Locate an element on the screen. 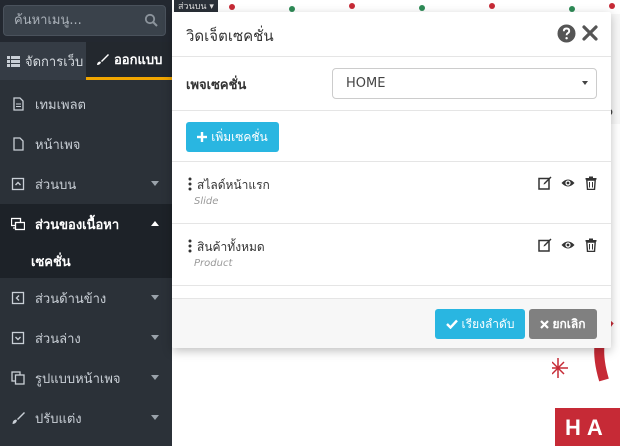 This screenshot has height=446, width=620. section-name: สไลด์หน้าแรก is located at coordinates (233, 185).